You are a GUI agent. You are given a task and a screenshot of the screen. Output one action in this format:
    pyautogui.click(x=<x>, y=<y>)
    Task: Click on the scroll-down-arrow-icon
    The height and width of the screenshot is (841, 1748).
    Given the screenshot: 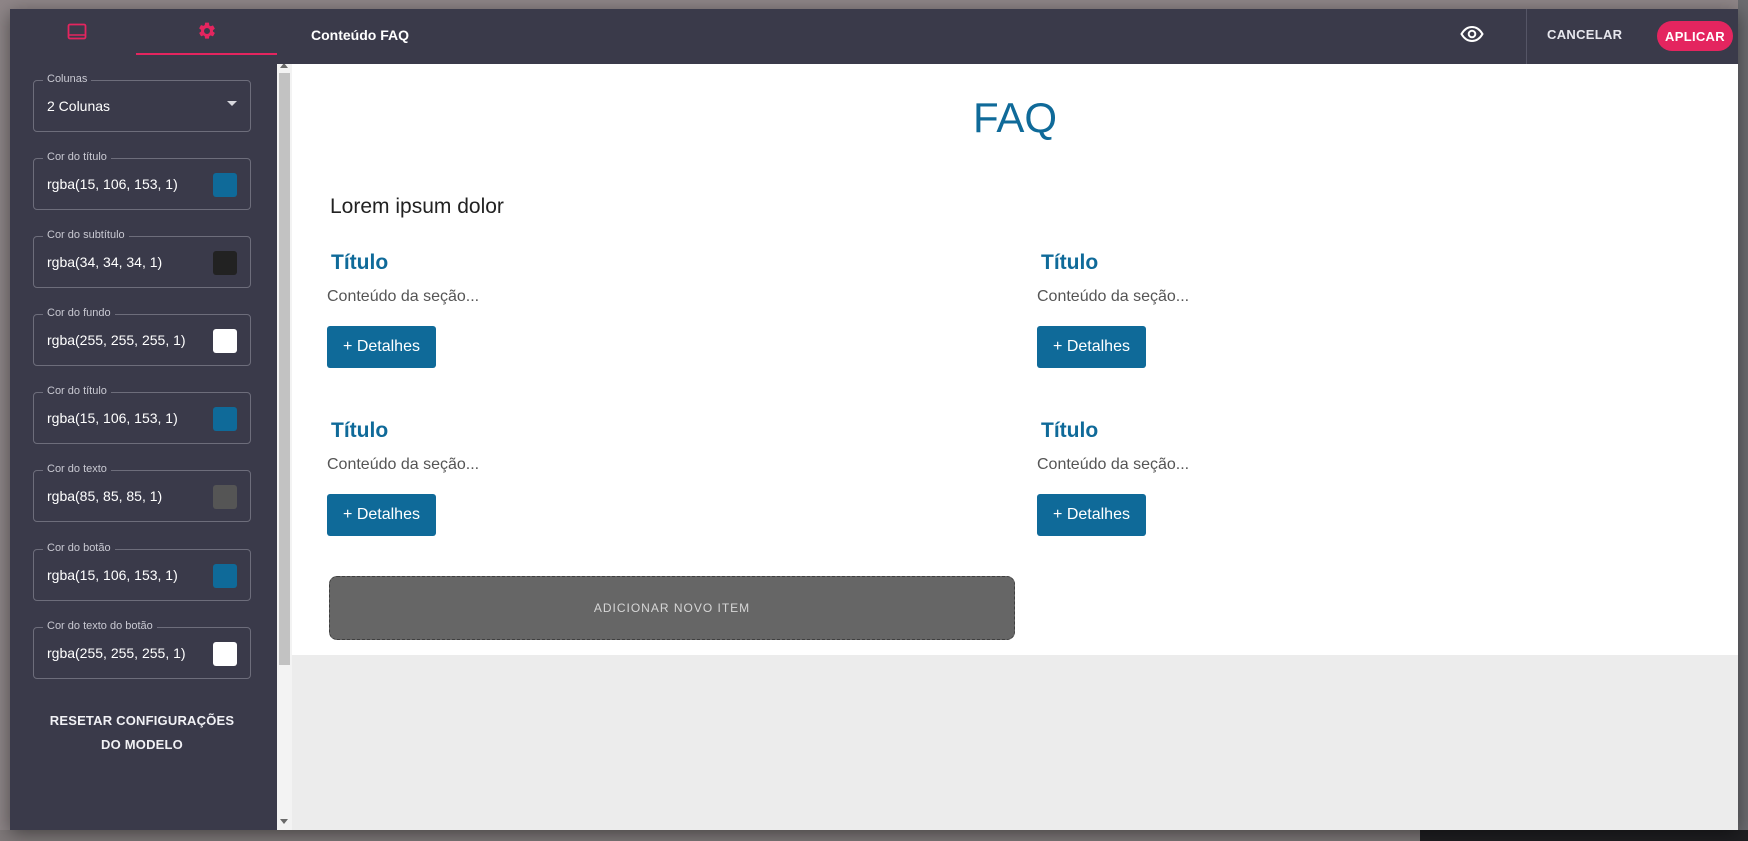 What is the action you would take?
    pyautogui.click(x=284, y=821)
    